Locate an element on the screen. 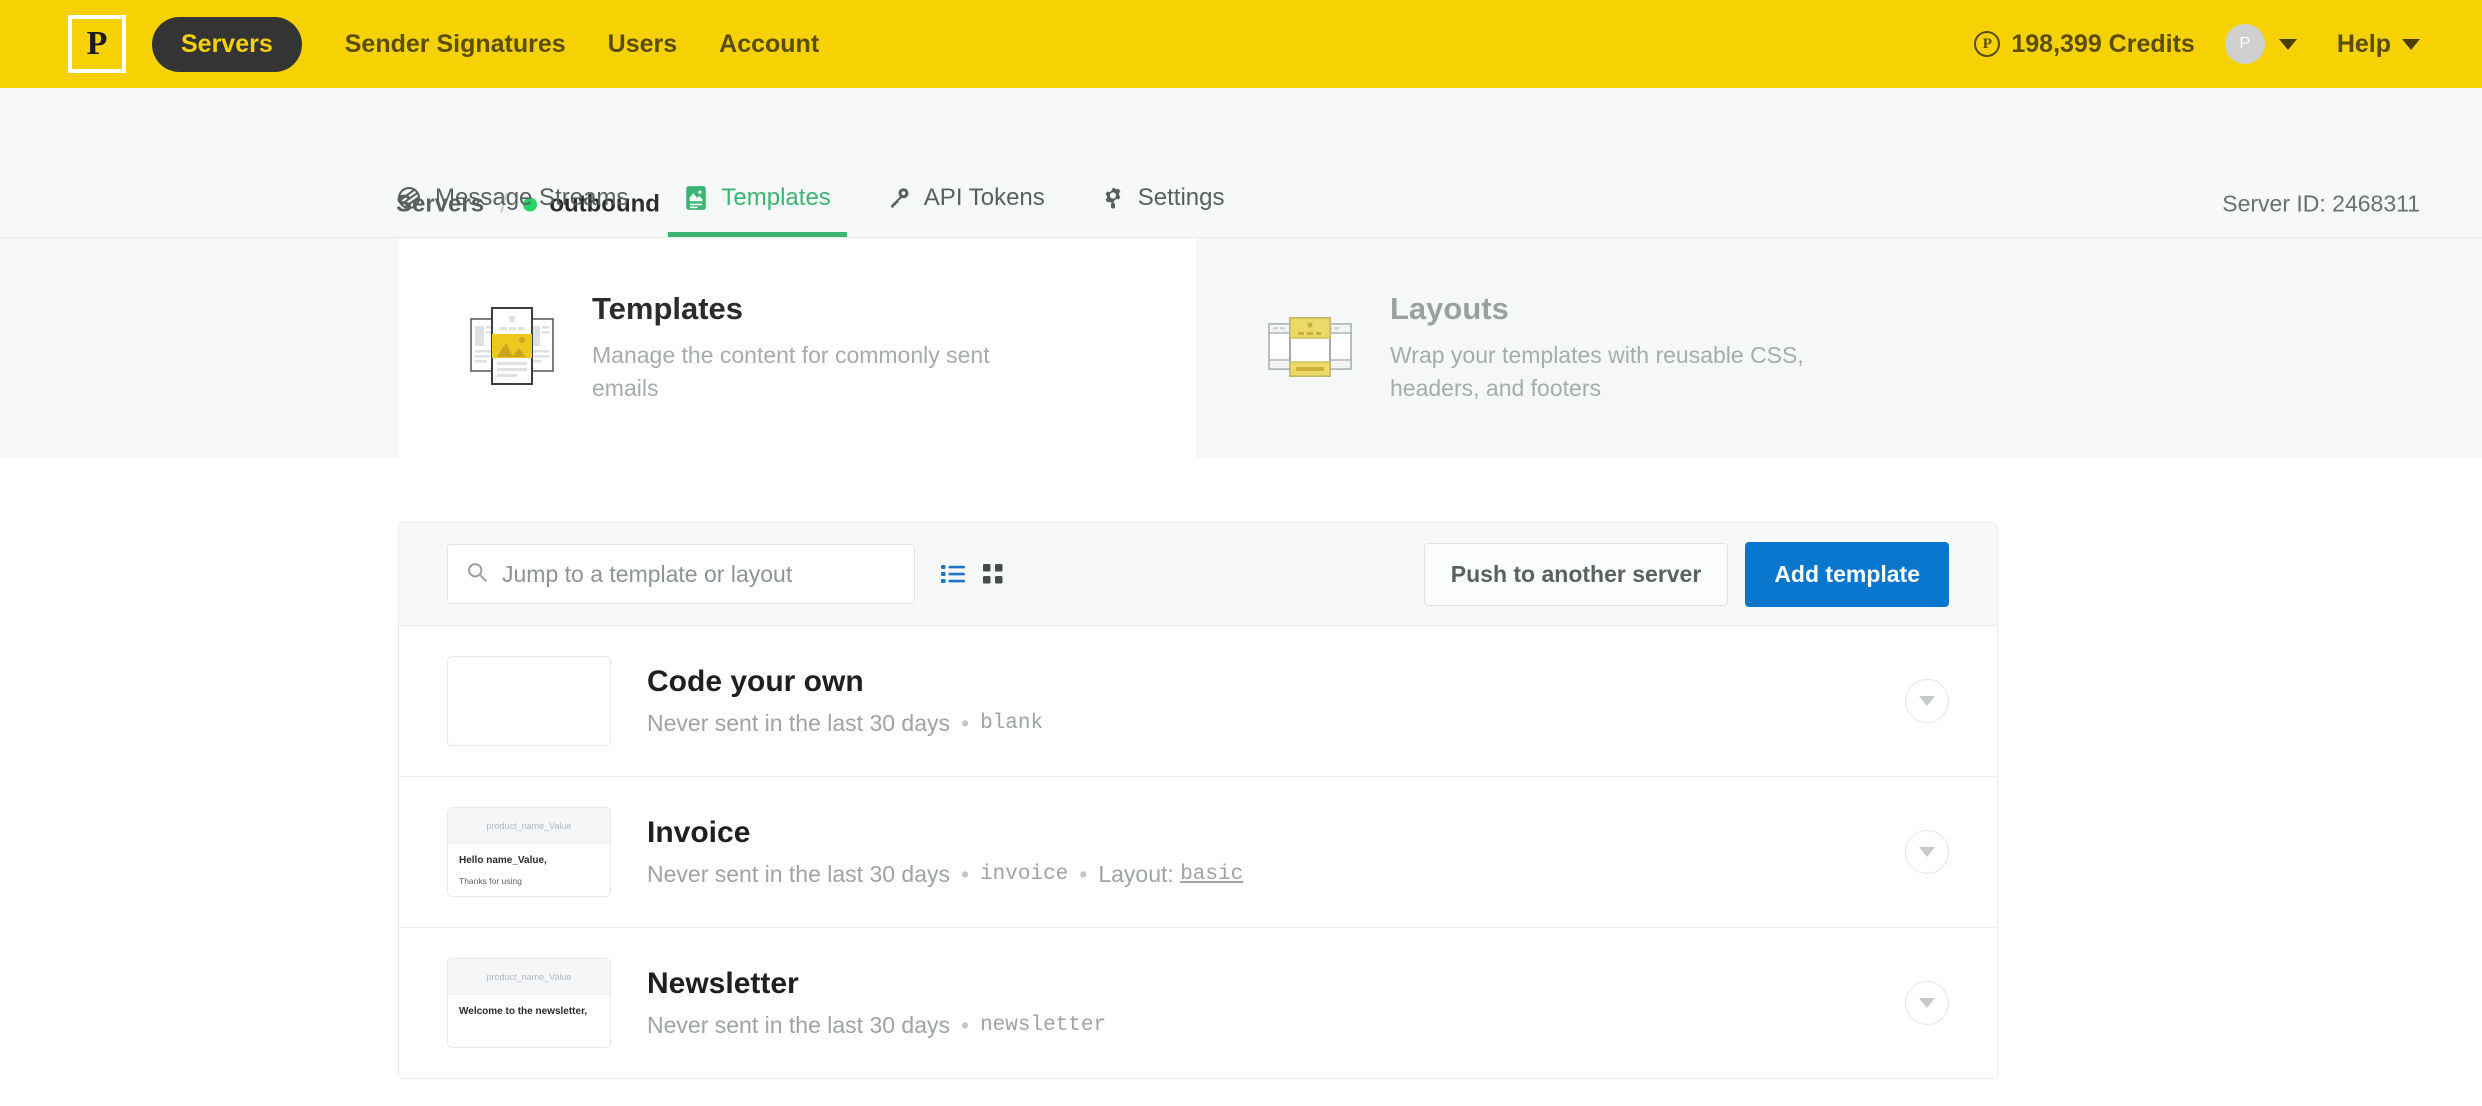 This screenshot has height=1106, width=2482. thumbnail-body: Hello name_Value, Thanks for using is located at coordinates (529, 865).